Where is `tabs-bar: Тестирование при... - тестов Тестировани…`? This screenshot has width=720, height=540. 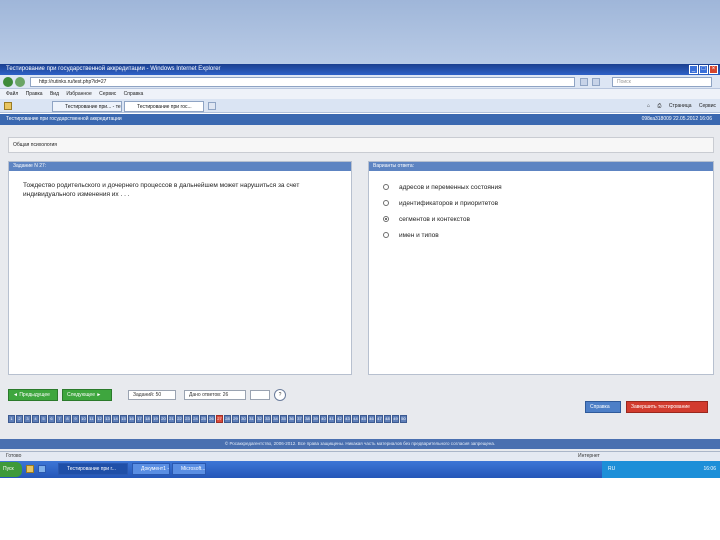 tabs-bar: Тестирование при... - тестов Тестировани… is located at coordinates (360, 106).